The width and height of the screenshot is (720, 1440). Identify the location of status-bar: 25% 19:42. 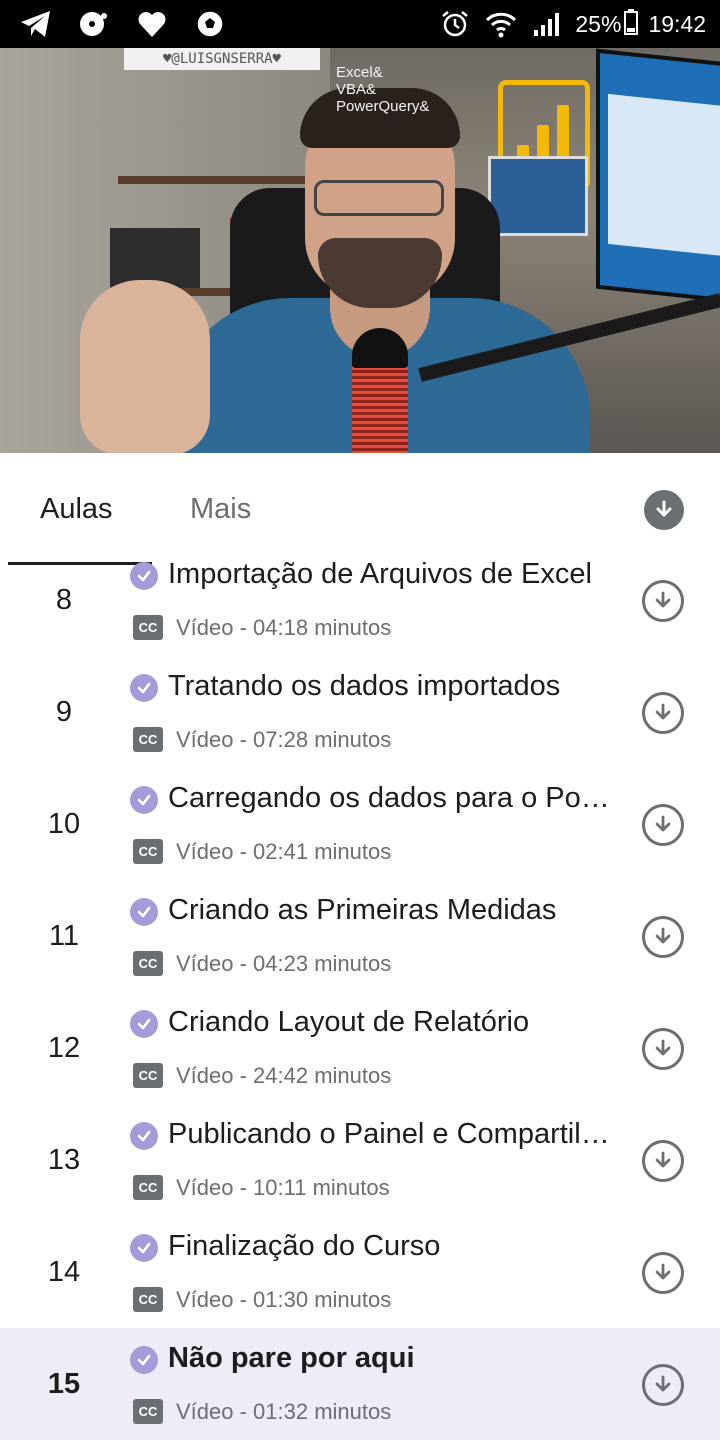
(360, 24).